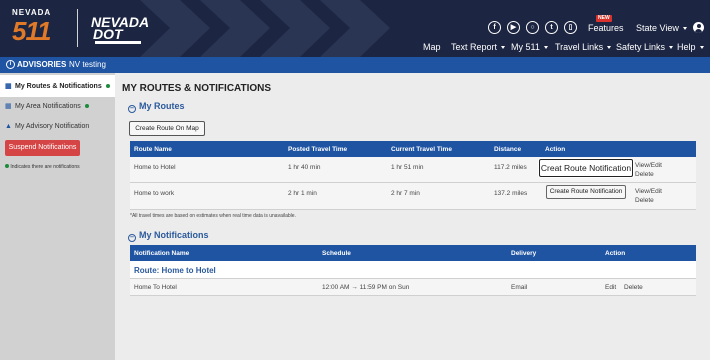  Describe the element at coordinates (494, 27) in the screenshot. I see `facebook-icon: f` at that location.